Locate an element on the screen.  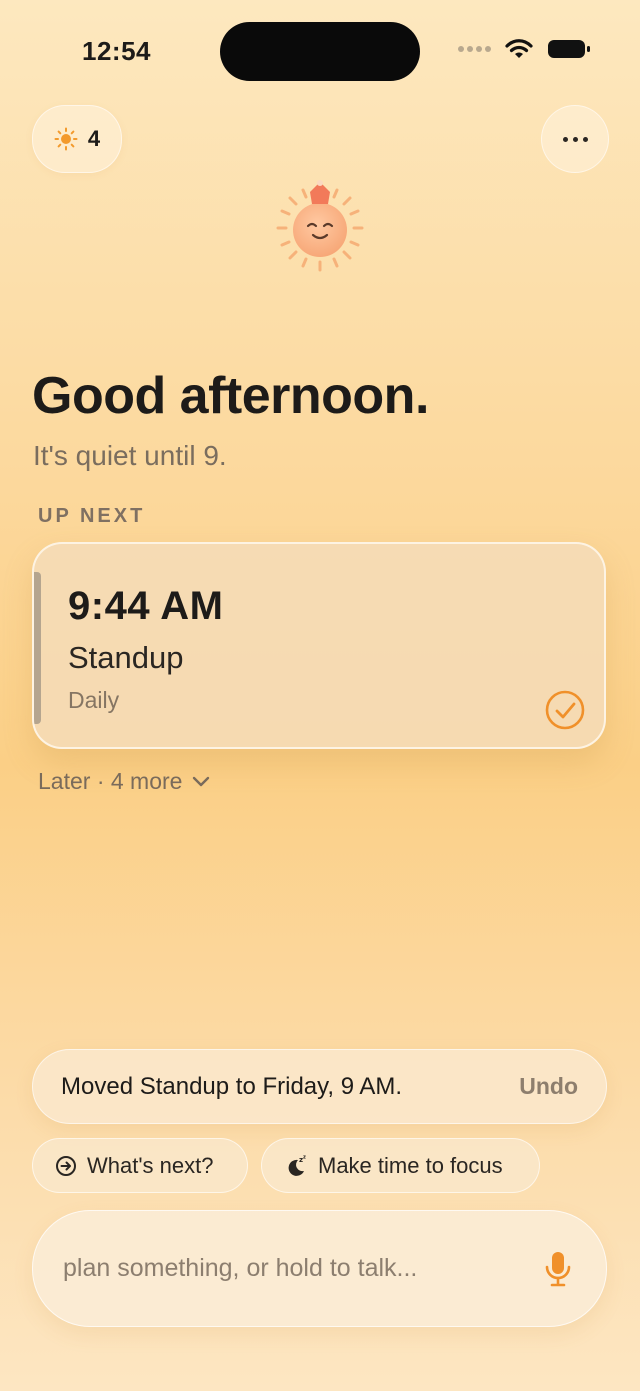
undo-button: Undo is located at coordinates (548, 1086).